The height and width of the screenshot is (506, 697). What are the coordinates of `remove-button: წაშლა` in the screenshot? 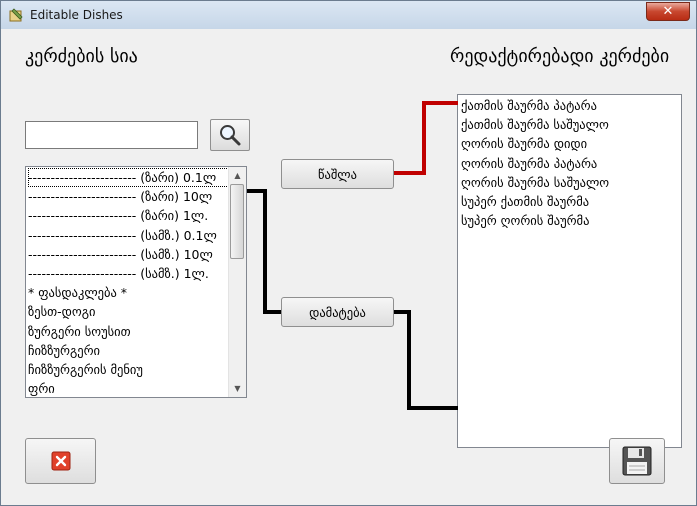 It's located at (337, 174).